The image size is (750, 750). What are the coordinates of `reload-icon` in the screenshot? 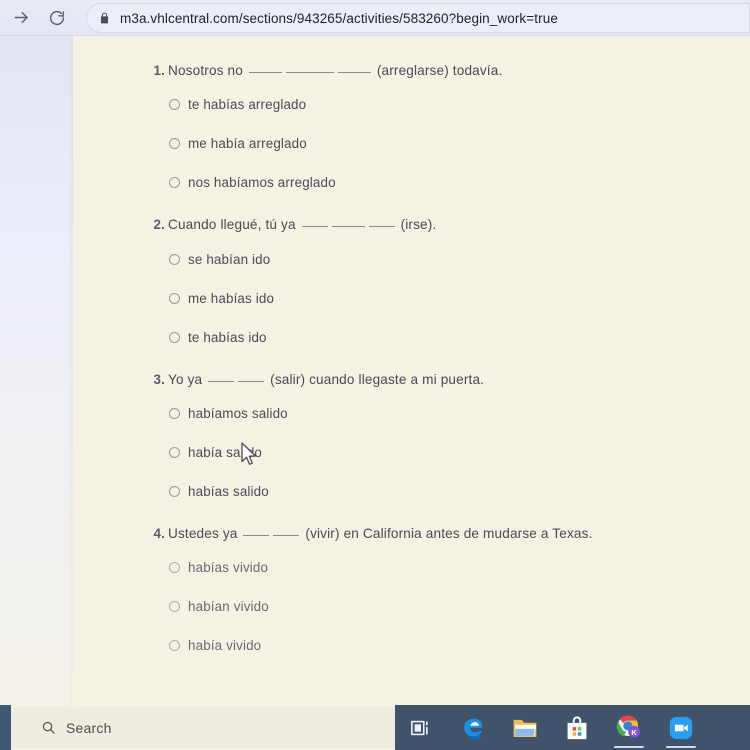 It's located at (57, 18).